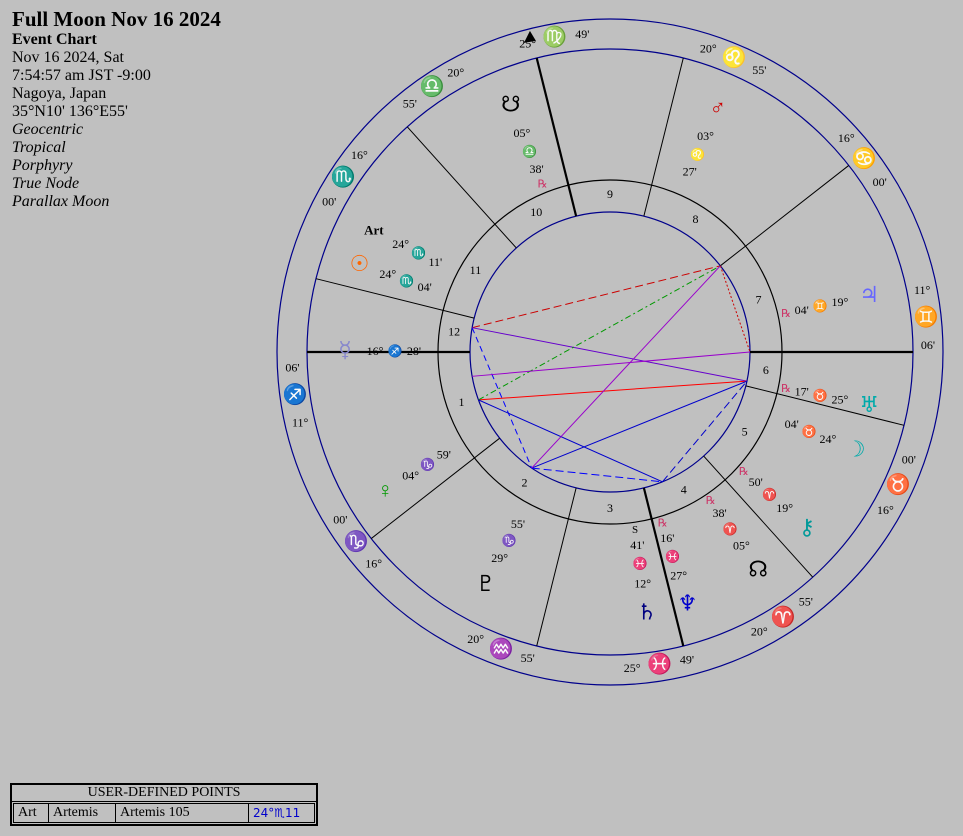 The width and height of the screenshot is (963, 836). What do you see at coordinates (783, 616) in the screenshot?
I see `aries-icon: ♈` at bounding box center [783, 616].